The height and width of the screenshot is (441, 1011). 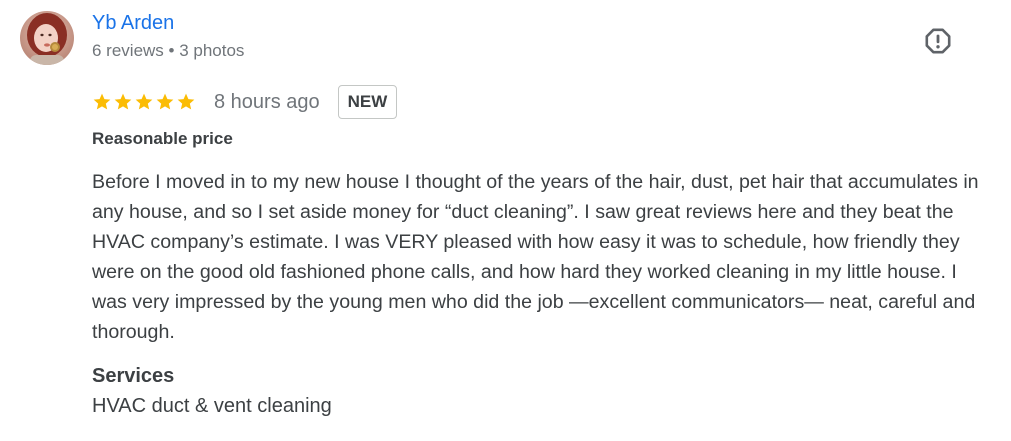 I want to click on reviewer-name: Yb Arden, so click(x=133, y=23).